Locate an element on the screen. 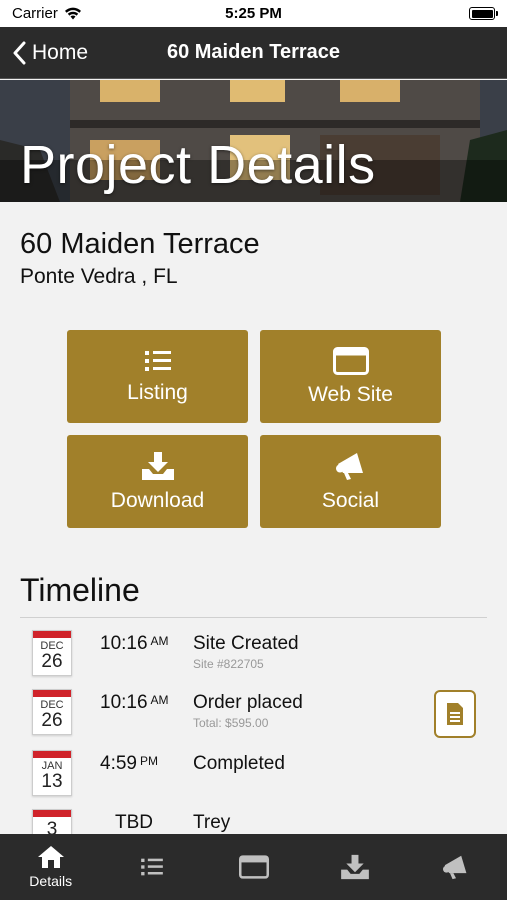 This screenshot has height=900, width=507. event-info: Trey is located at coordinates (211, 823).